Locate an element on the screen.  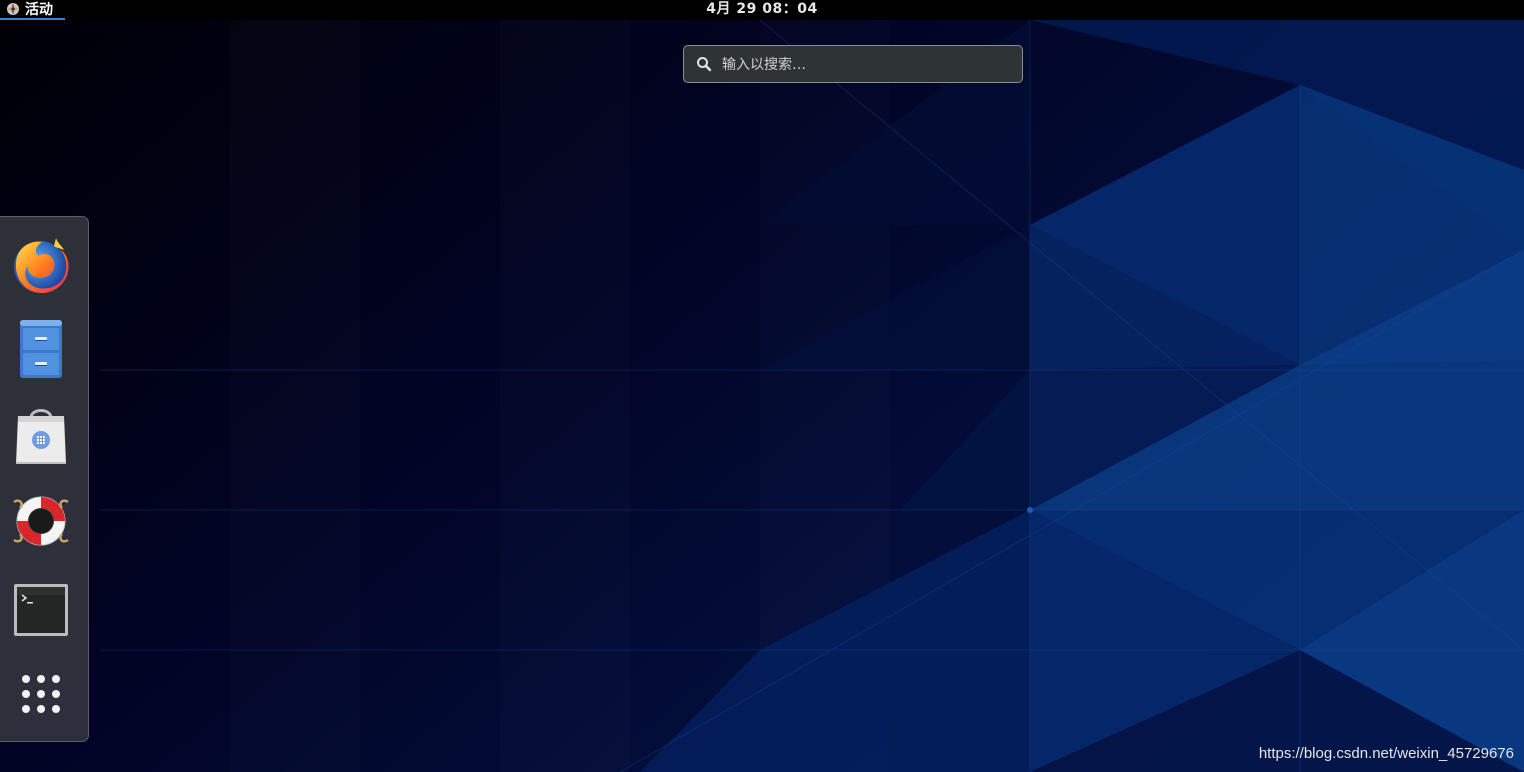
dash-dock is located at coordinates (44, 479).